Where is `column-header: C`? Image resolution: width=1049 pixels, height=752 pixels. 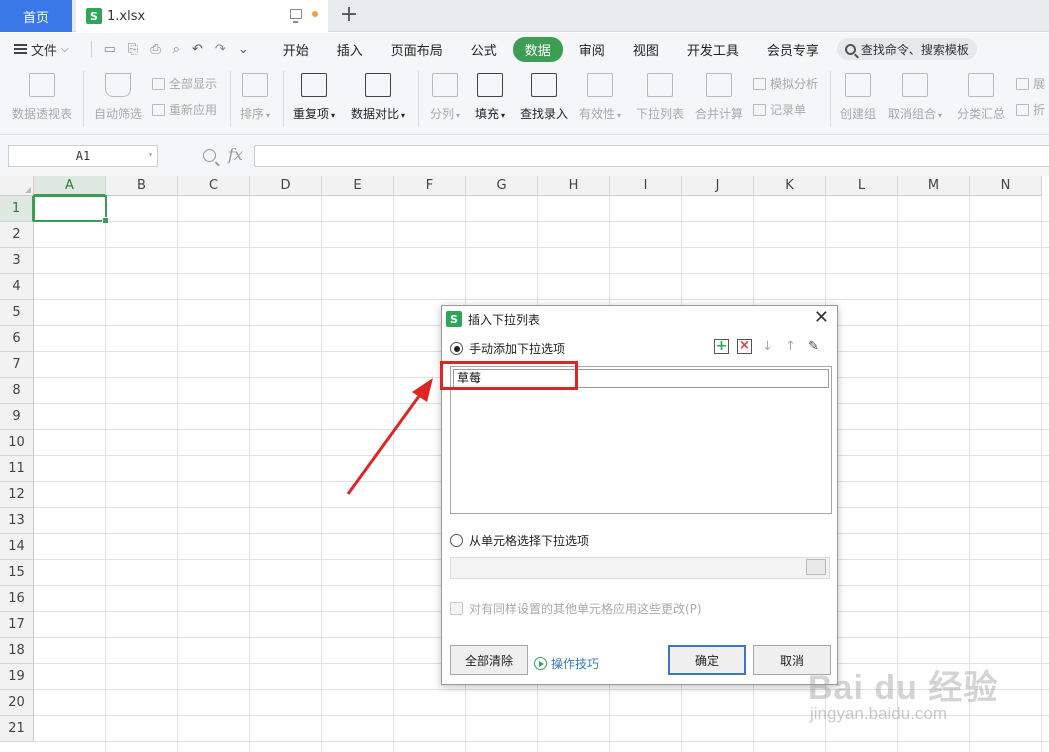
column-header: C is located at coordinates (214, 186).